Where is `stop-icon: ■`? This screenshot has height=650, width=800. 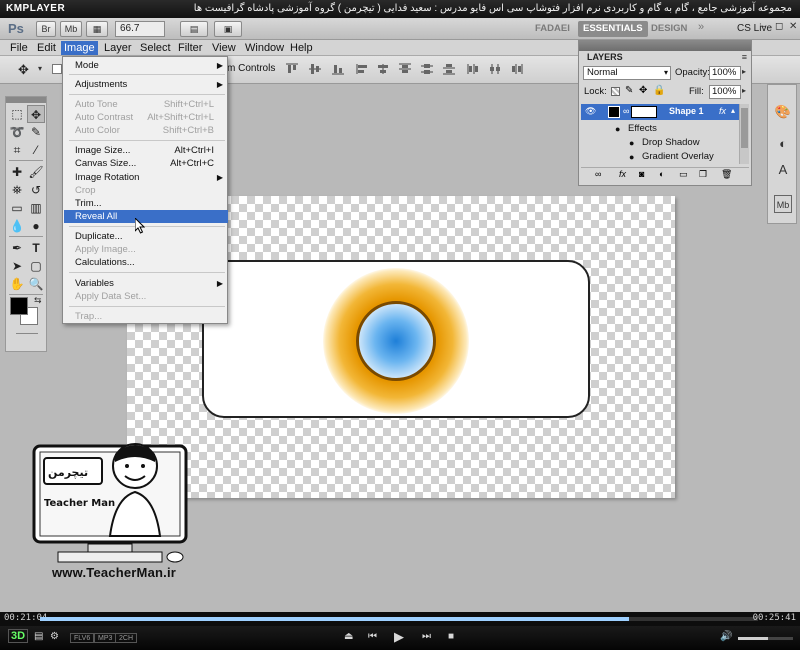 stop-icon: ■ is located at coordinates (451, 636).